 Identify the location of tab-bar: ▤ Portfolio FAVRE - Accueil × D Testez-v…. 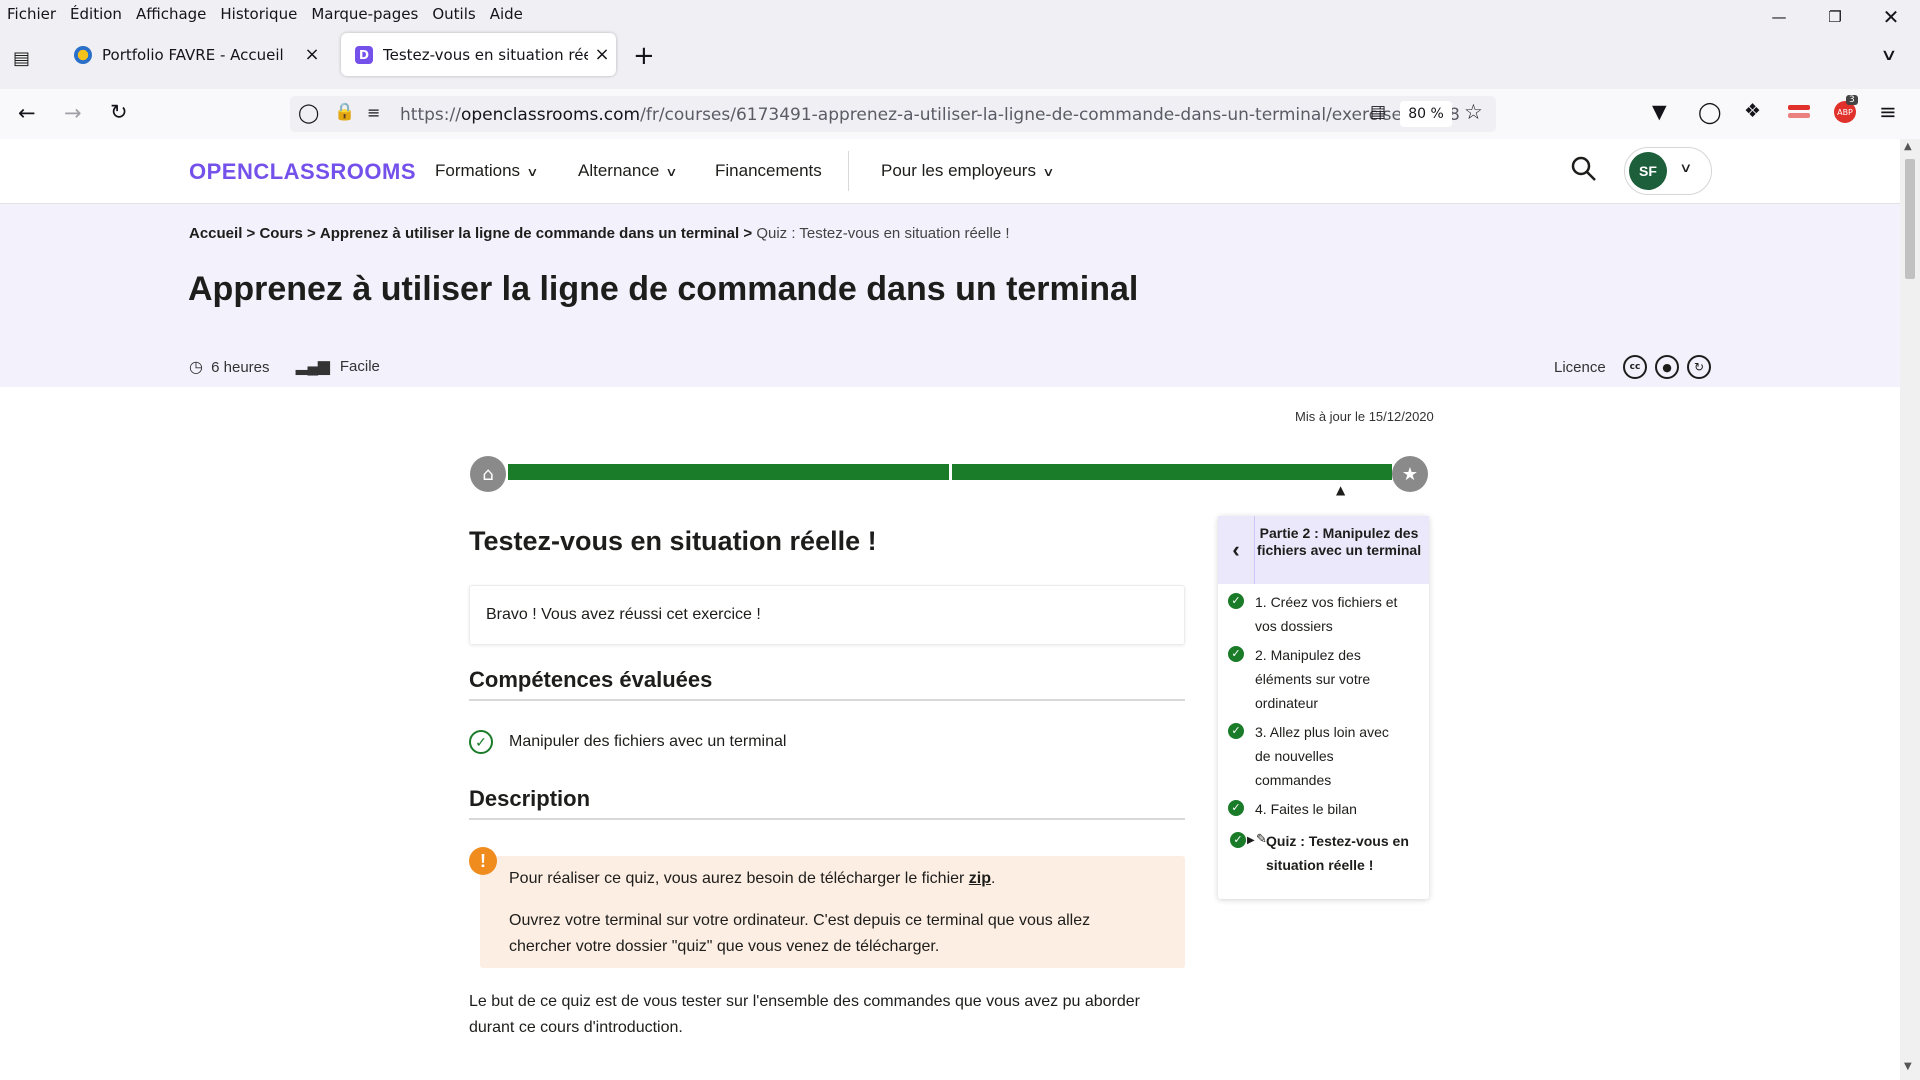
(960, 58).